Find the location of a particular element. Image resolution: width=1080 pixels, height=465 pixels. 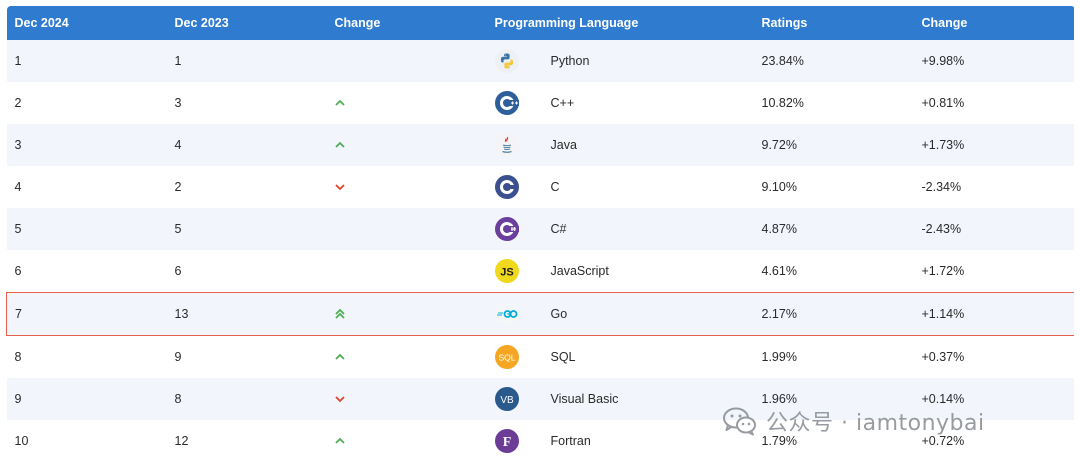

ratings-cell: 9.10% is located at coordinates (833, 187).